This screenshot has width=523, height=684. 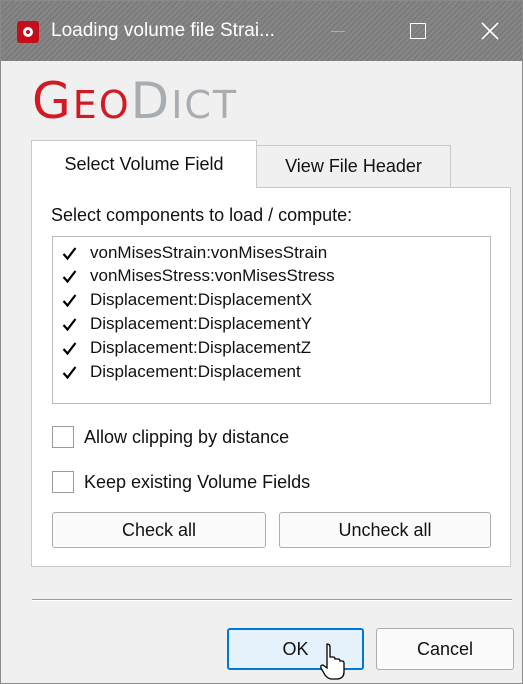 What do you see at coordinates (159, 530) in the screenshot?
I see `check-all-button: Check all` at bounding box center [159, 530].